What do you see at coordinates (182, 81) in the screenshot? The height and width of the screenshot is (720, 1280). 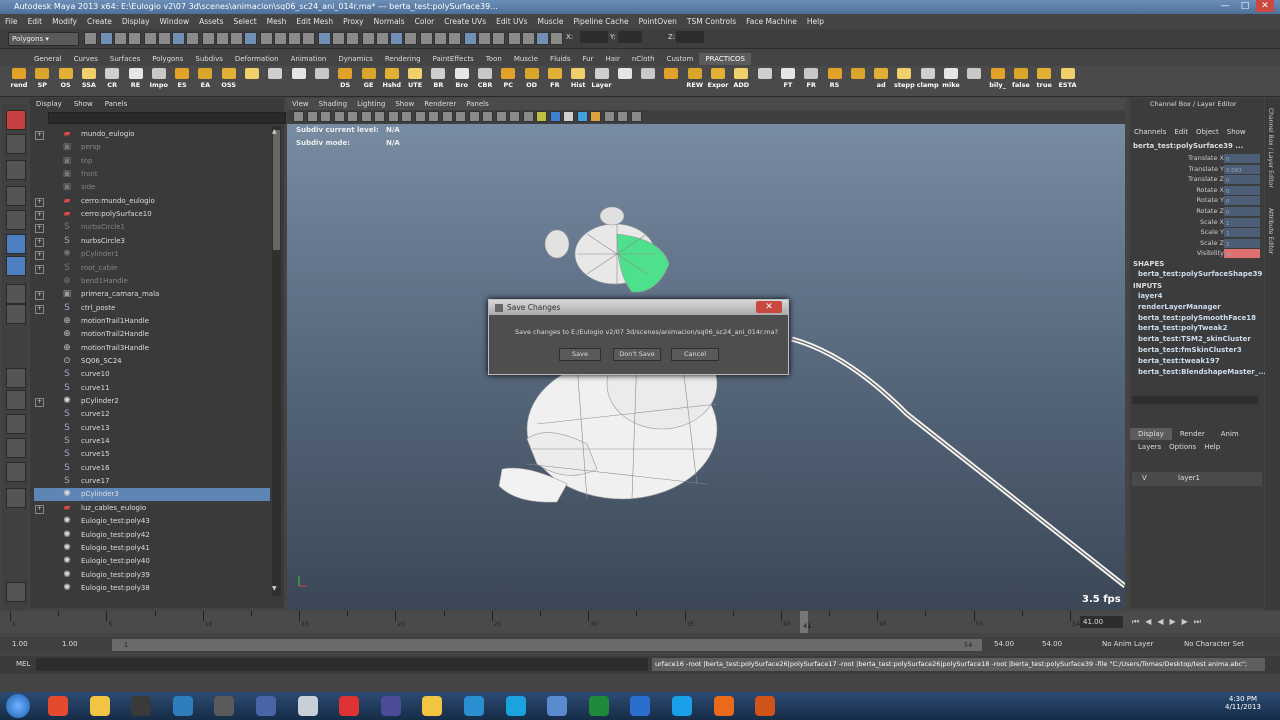 I see `shelf-button-es: ES` at bounding box center [182, 81].